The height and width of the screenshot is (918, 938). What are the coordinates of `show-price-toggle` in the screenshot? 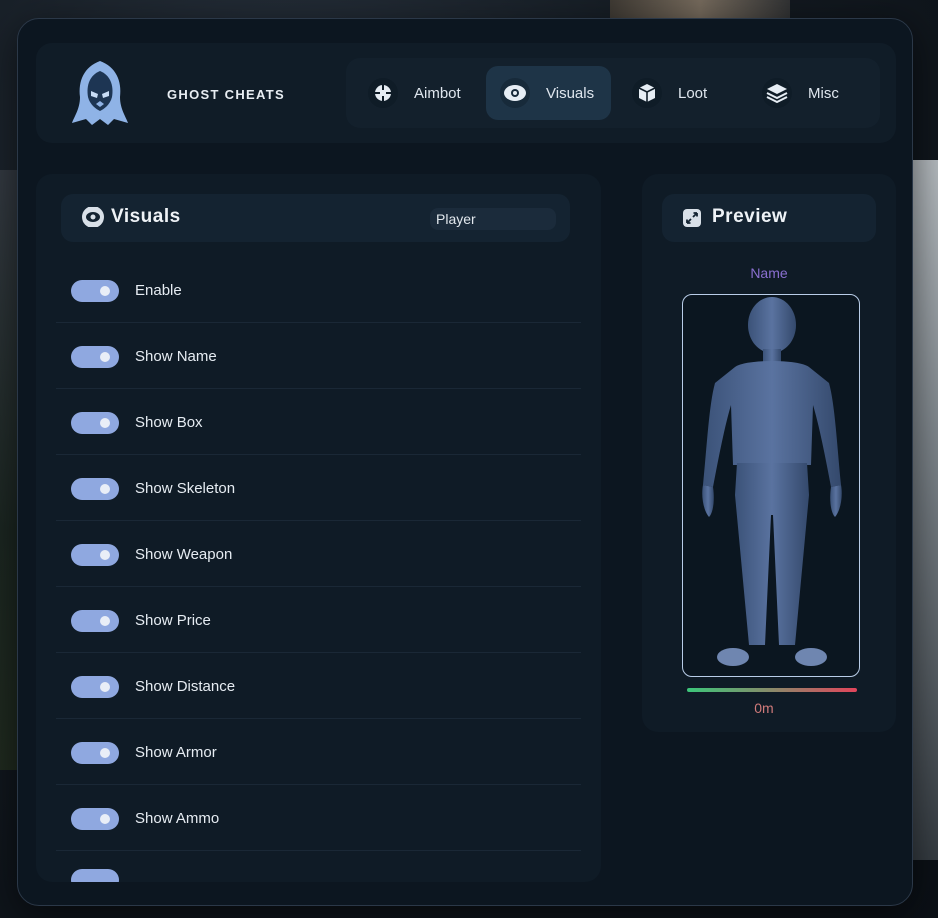 It's located at (95, 621).